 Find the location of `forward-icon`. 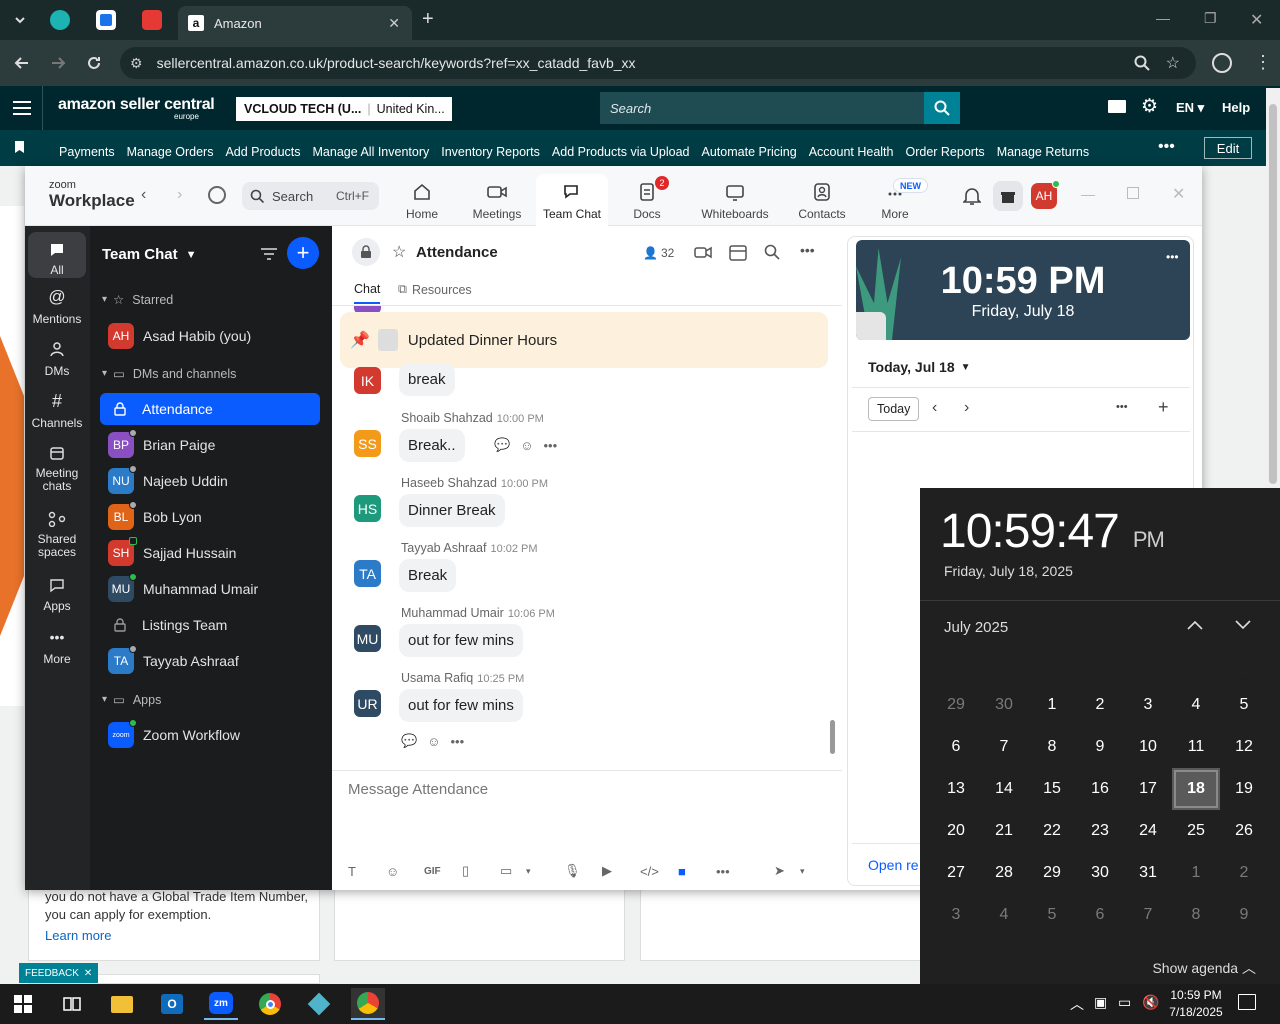

forward-icon is located at coordinates (58, 63).